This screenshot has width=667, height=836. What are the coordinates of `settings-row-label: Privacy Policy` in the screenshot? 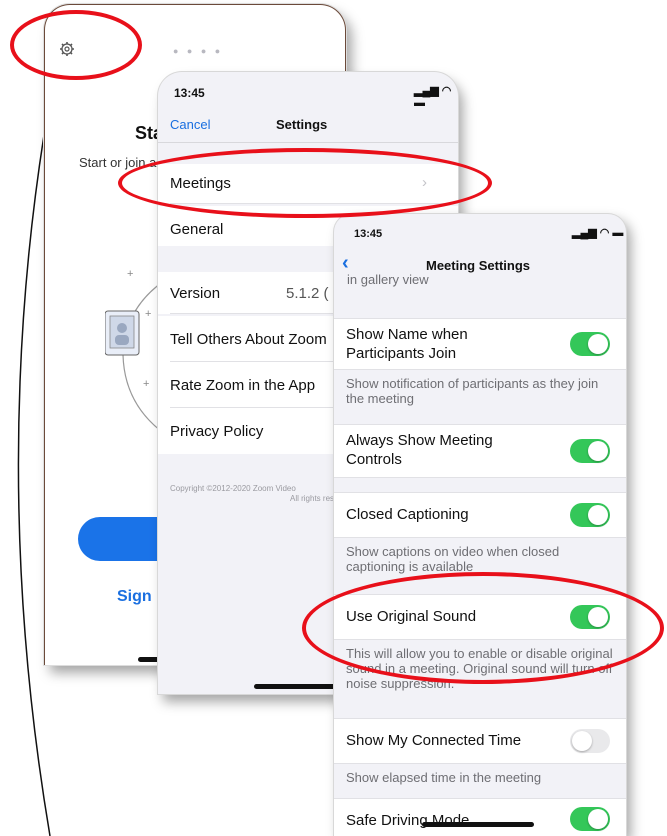 It's located at (217, 431).